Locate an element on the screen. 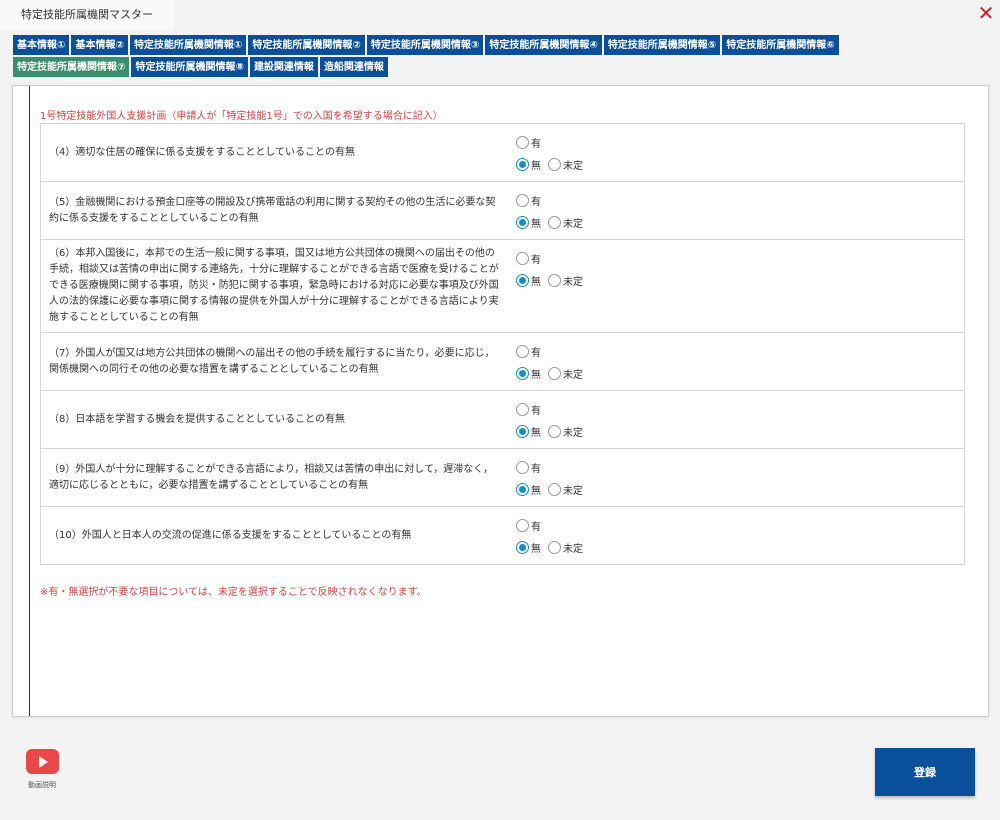  register-button: 登録 is located at coordinates (925, 772).